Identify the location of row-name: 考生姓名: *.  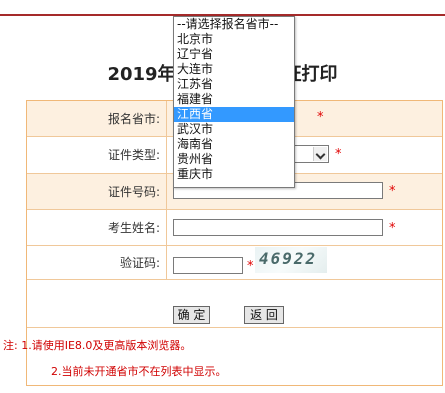
(234, 228).